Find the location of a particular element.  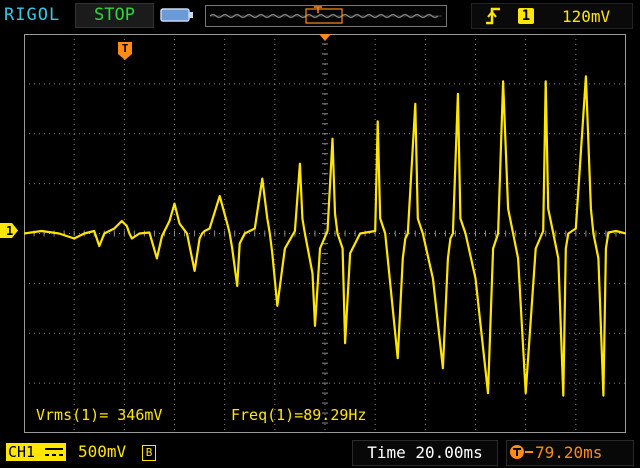

trigger-panel: 1 120mV is located at coordinates (552, 16).